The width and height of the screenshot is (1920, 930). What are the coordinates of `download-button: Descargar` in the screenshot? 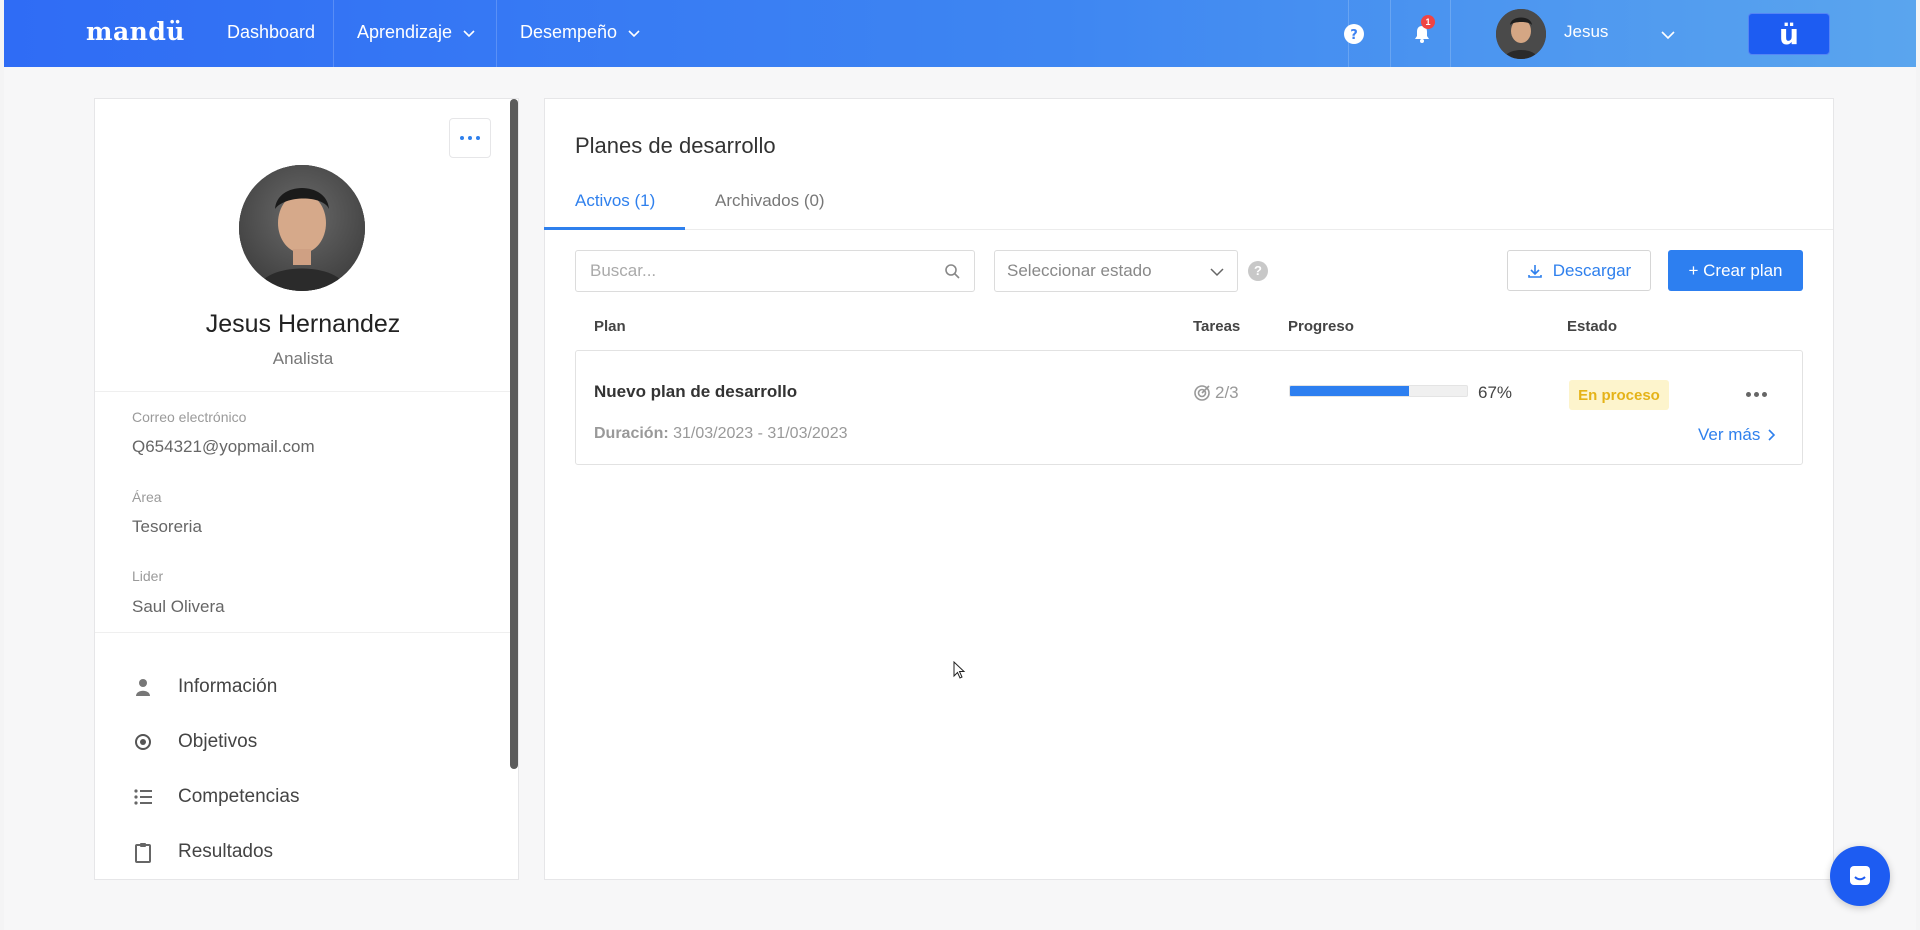 It's located at (1579, 270).